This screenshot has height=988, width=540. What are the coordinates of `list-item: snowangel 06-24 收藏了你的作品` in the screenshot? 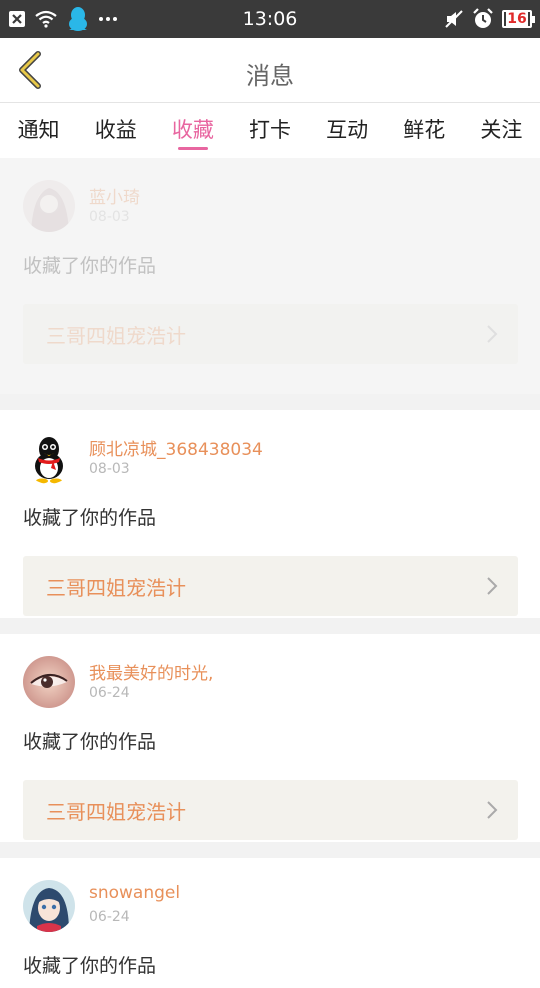 It's located at (270, 923).